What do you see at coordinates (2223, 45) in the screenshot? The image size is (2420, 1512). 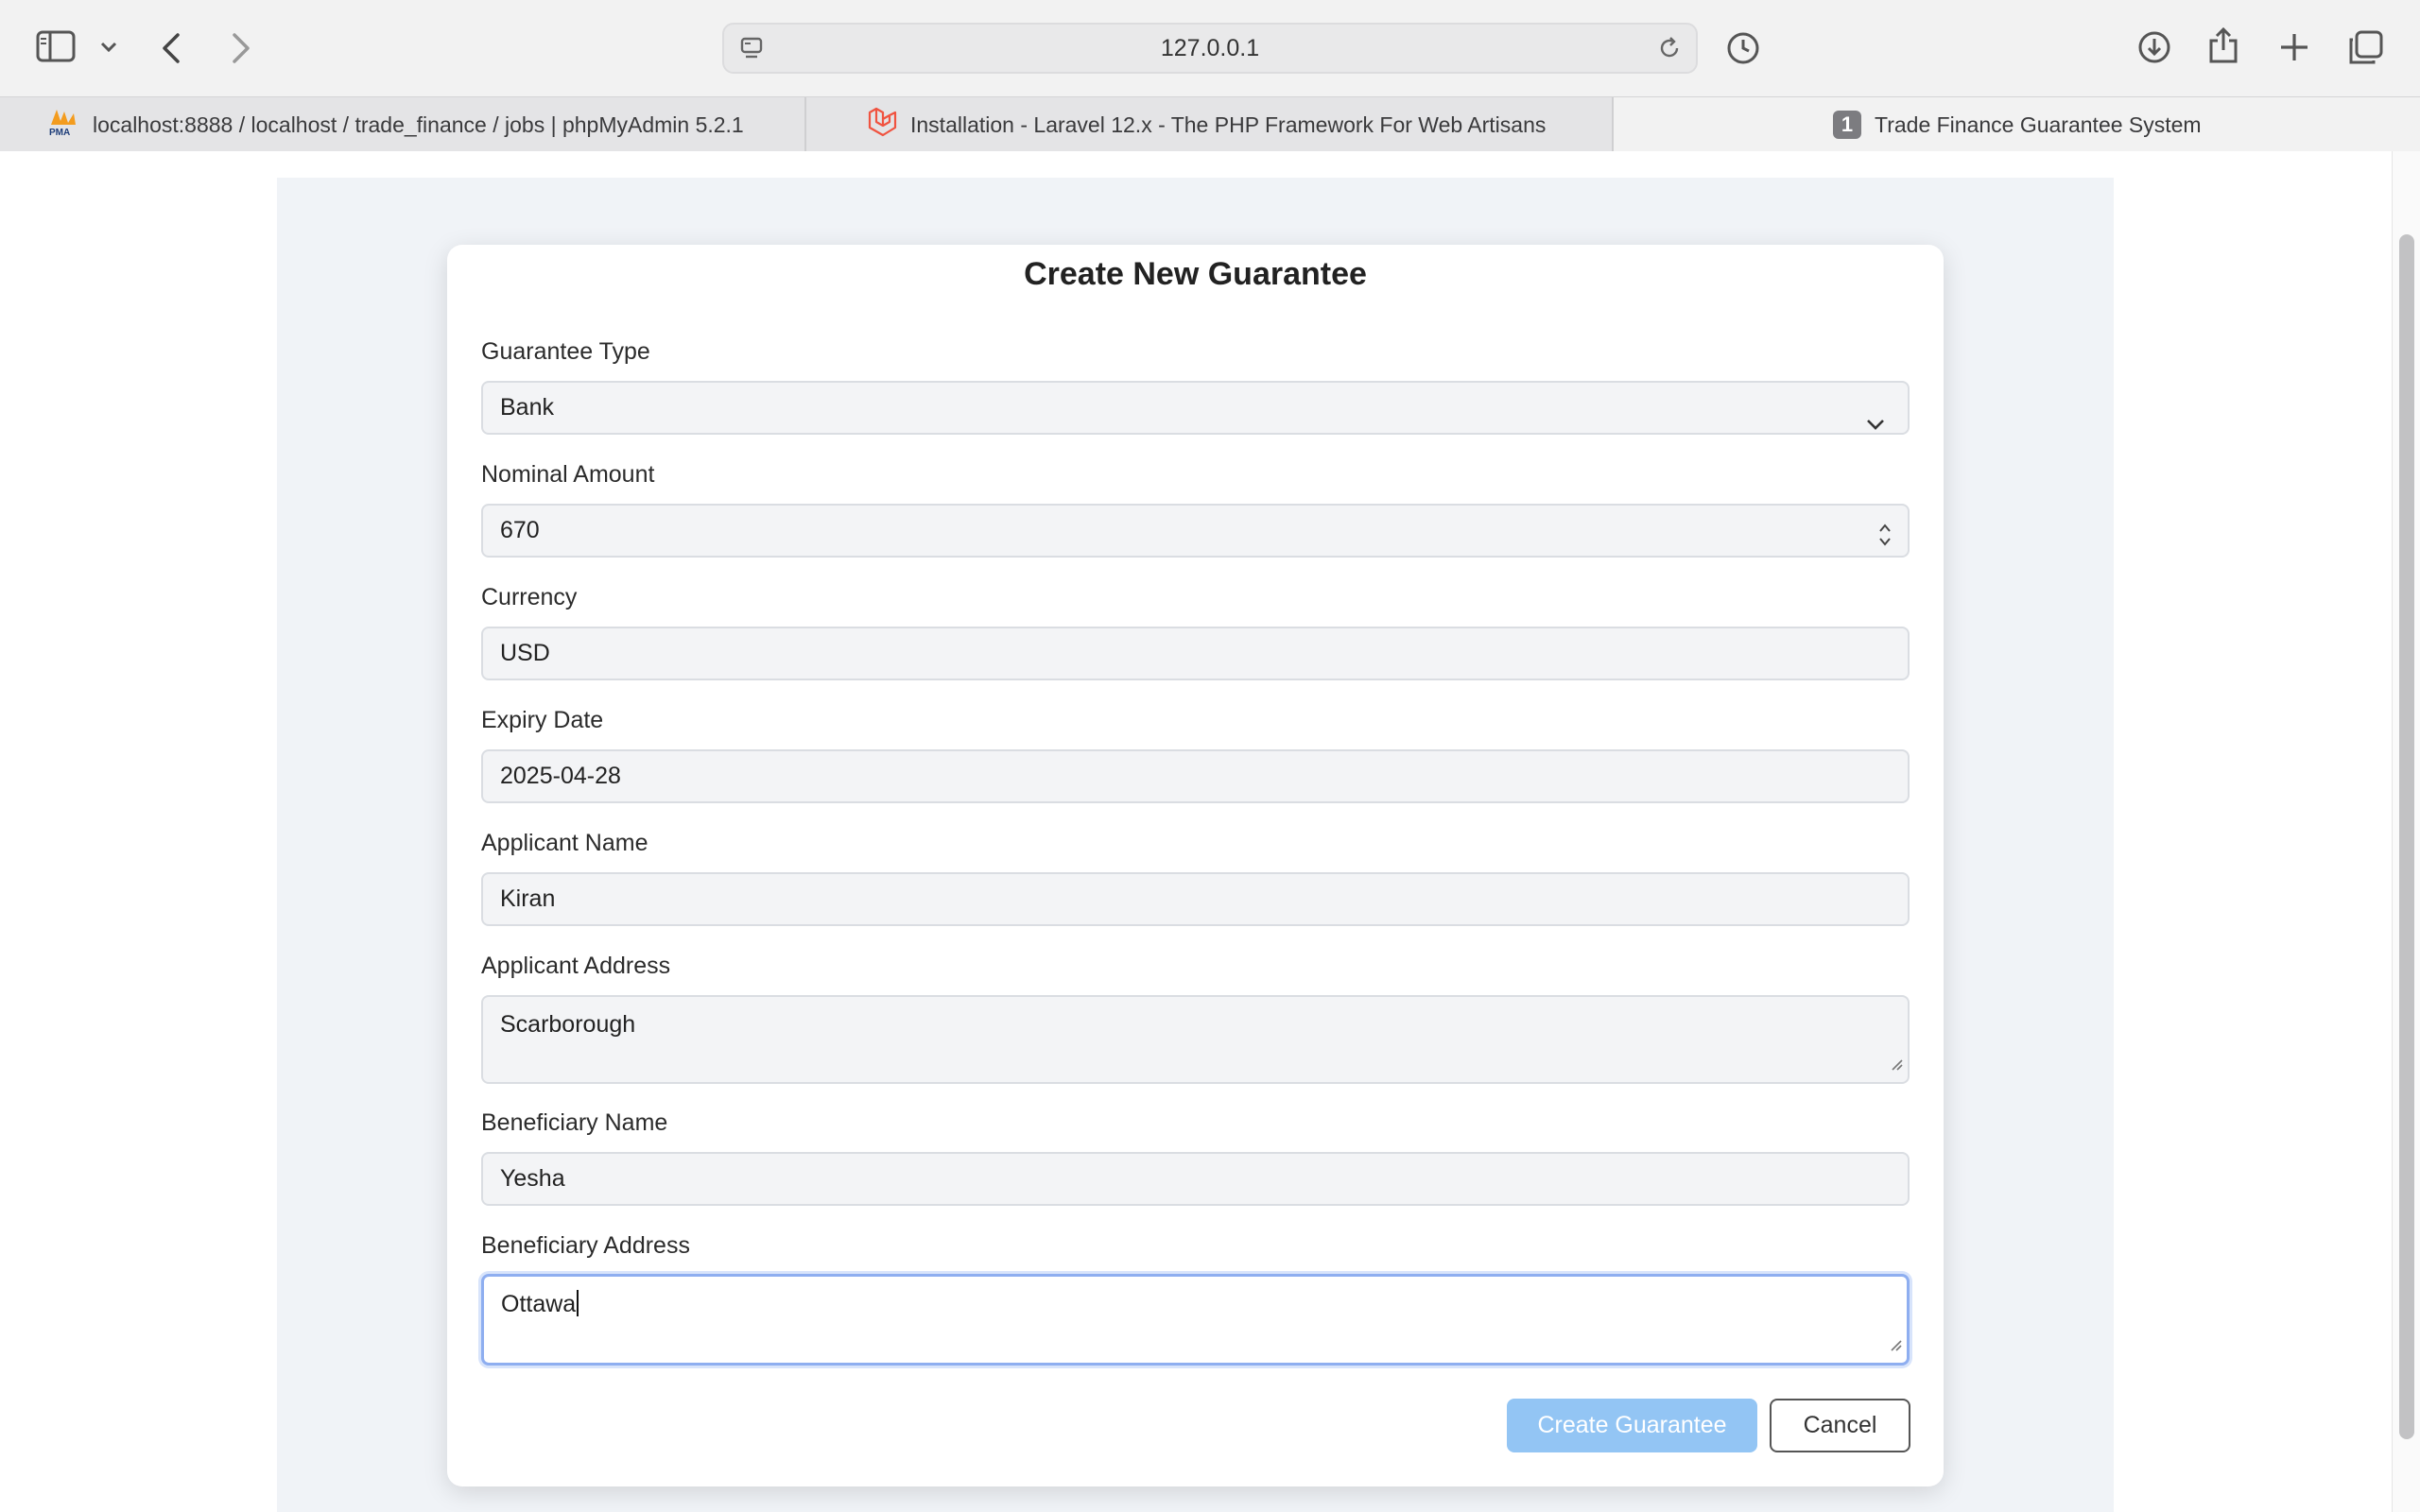 I see `share-icon` at bounding box center [2223, 45].